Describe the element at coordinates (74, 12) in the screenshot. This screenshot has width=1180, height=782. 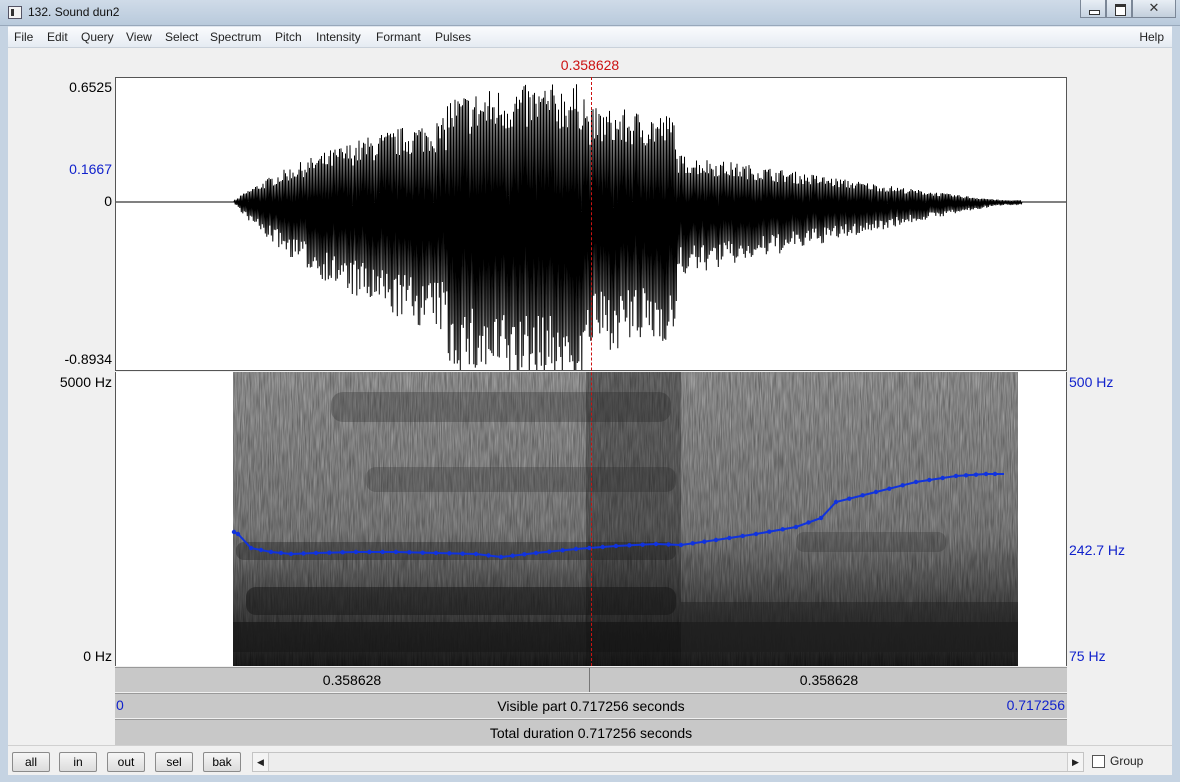
I see `window-title: 132. Sound dun2` at that location.